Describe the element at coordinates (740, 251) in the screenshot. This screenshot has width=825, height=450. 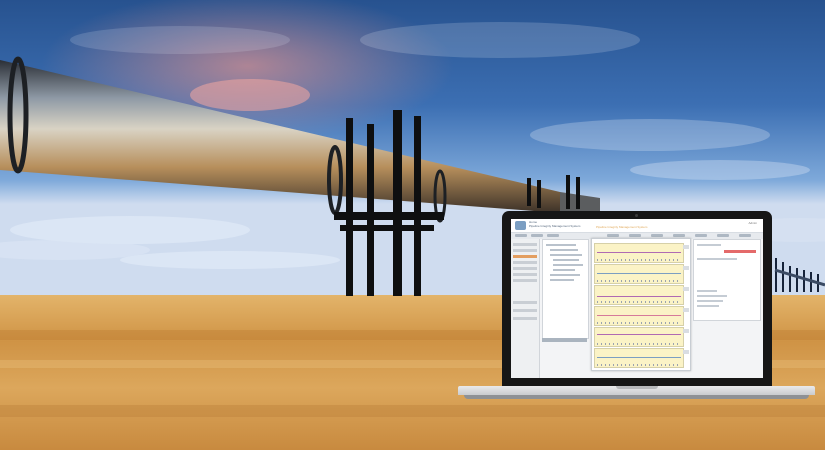
I see `alert-field` at that location.